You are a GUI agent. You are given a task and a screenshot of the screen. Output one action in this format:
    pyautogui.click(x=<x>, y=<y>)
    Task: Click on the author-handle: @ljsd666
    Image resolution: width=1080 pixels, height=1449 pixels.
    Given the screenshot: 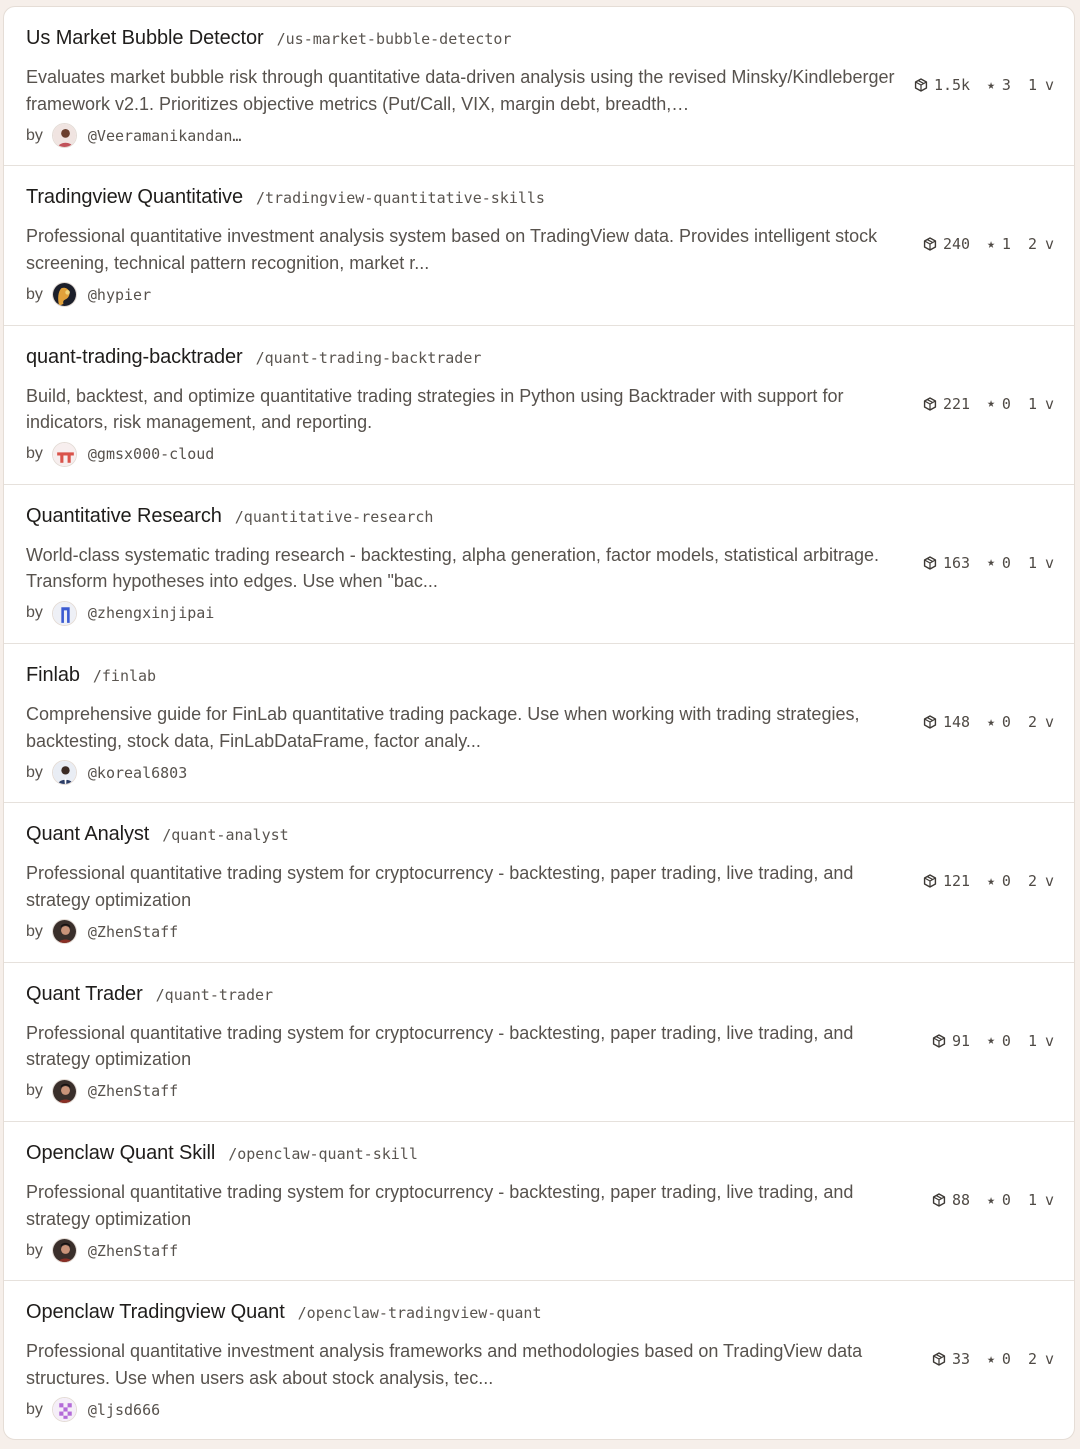 What is the action you would take?
    pyautogui.click(x=124, y=1410)
    